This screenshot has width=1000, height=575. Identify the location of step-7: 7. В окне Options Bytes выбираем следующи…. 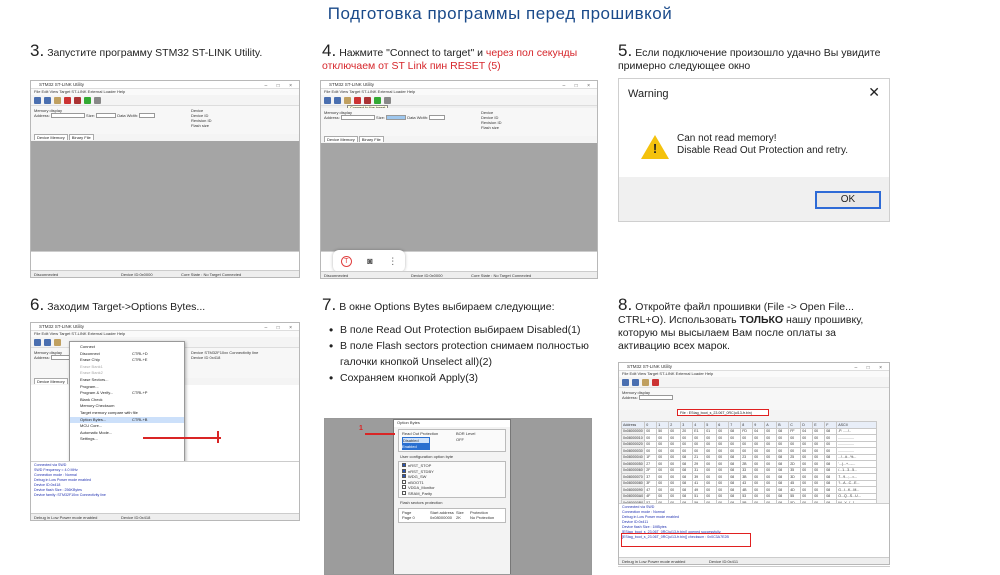
(459, 340).